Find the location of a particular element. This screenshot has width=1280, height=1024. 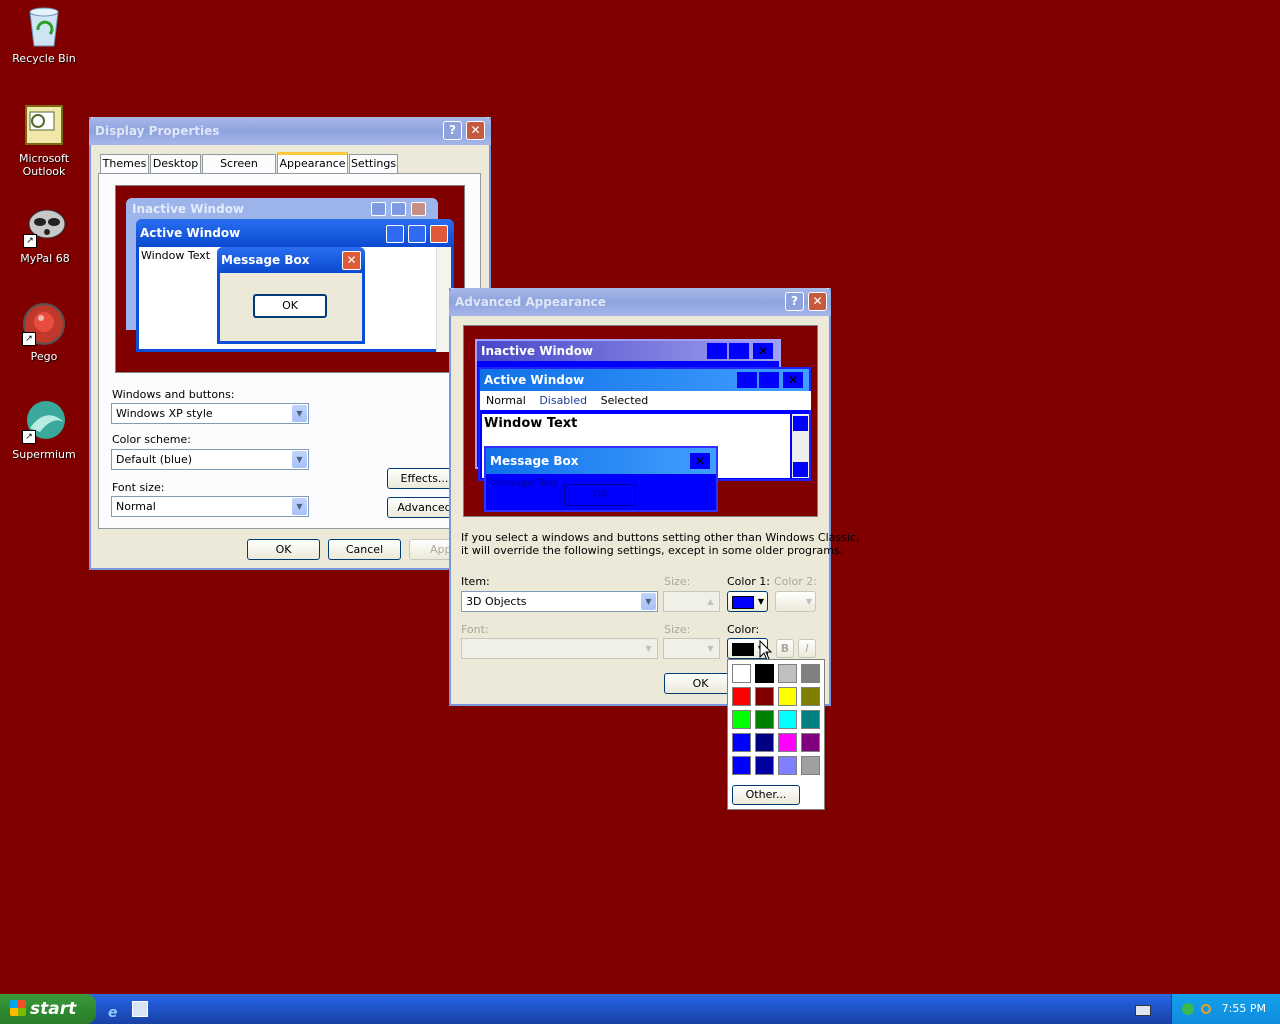

color-label: Color: is located at coordinates (743, 629).